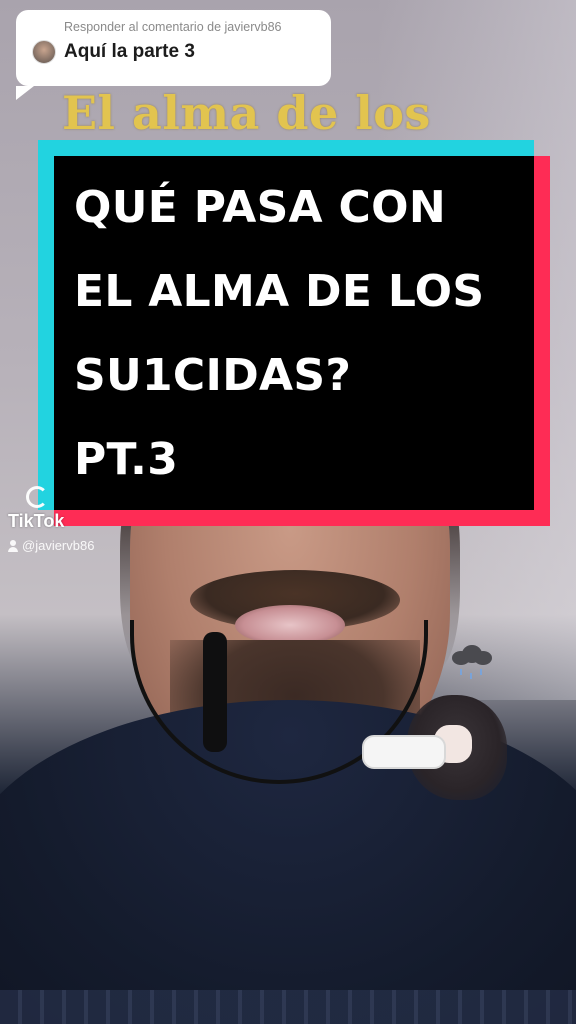 The width and height of the screenshot is (576, 1024). Describe the element at coordinates (437, 725) in the screenshot. I see `sleeping-character-sticker` at that location.